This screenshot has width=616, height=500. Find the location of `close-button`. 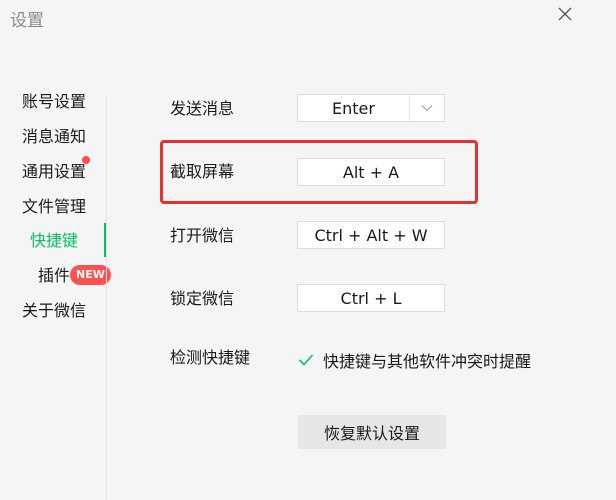

close-button is located at coordinates (565, 14).